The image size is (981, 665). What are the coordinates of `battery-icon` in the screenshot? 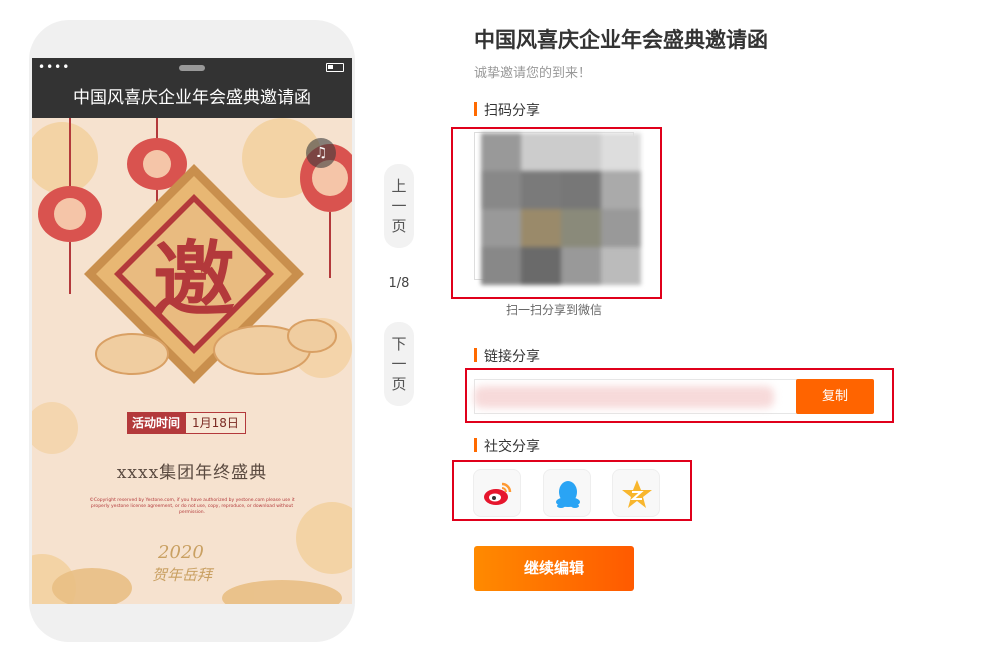 It's located at (335, 67).